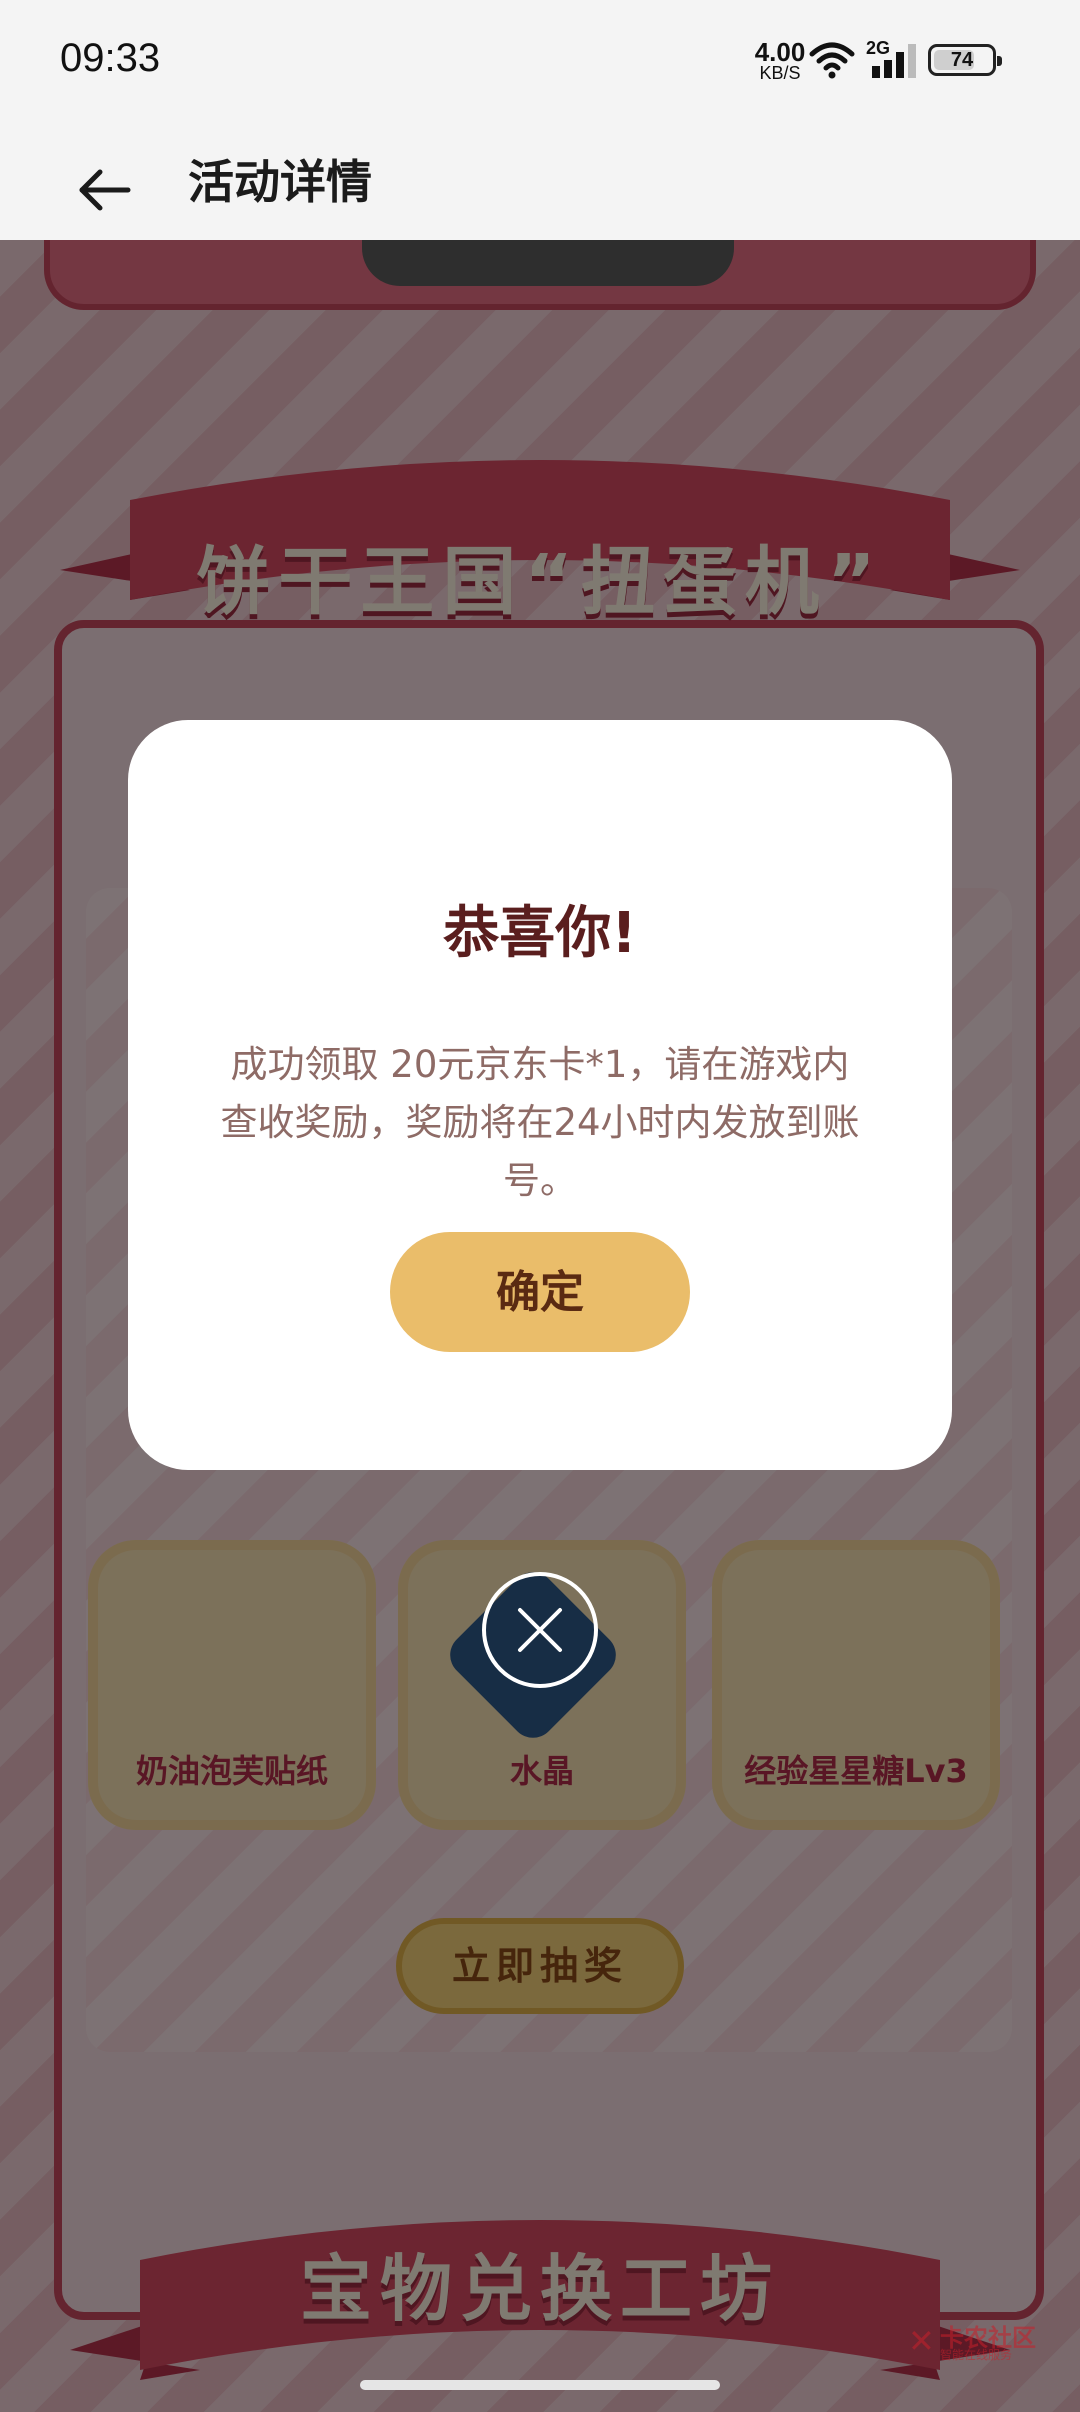  What do you see at coordinates (976, 2355) in the screenshot?
I see `watermark-subtext: 智能在线服务` at bounding box center [976, 2355].